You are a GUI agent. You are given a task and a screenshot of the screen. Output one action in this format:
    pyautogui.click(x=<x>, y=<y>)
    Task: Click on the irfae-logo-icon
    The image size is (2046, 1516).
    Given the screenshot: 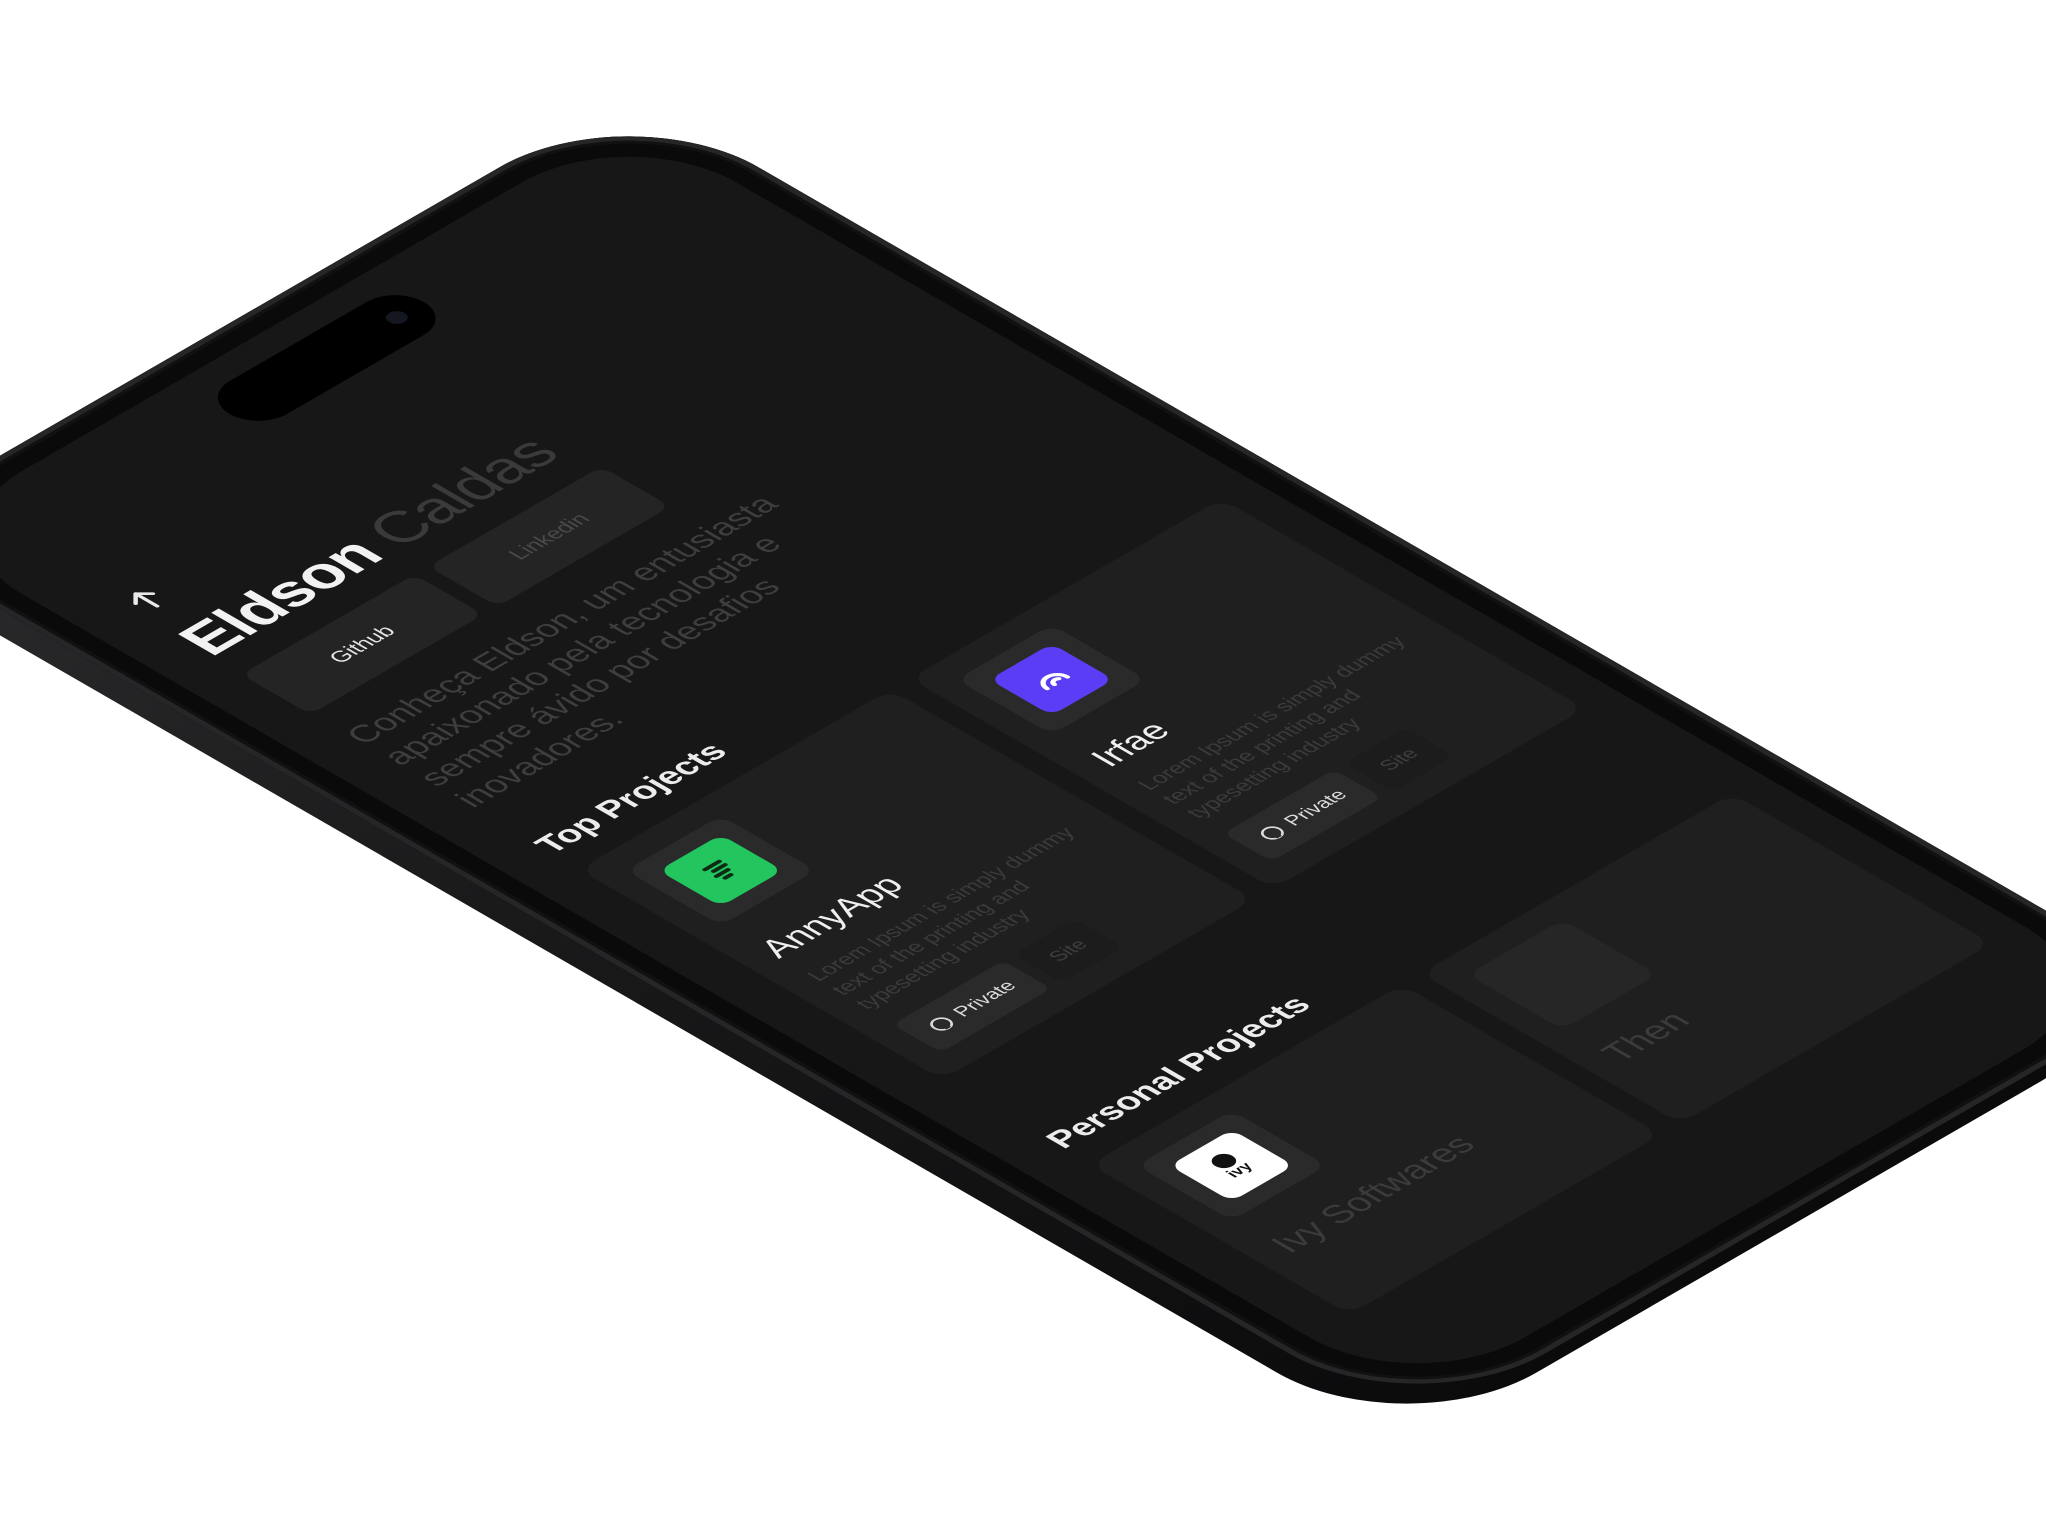 What is the action you would take?
    pyautogui.click(x=1051, y=679)
    